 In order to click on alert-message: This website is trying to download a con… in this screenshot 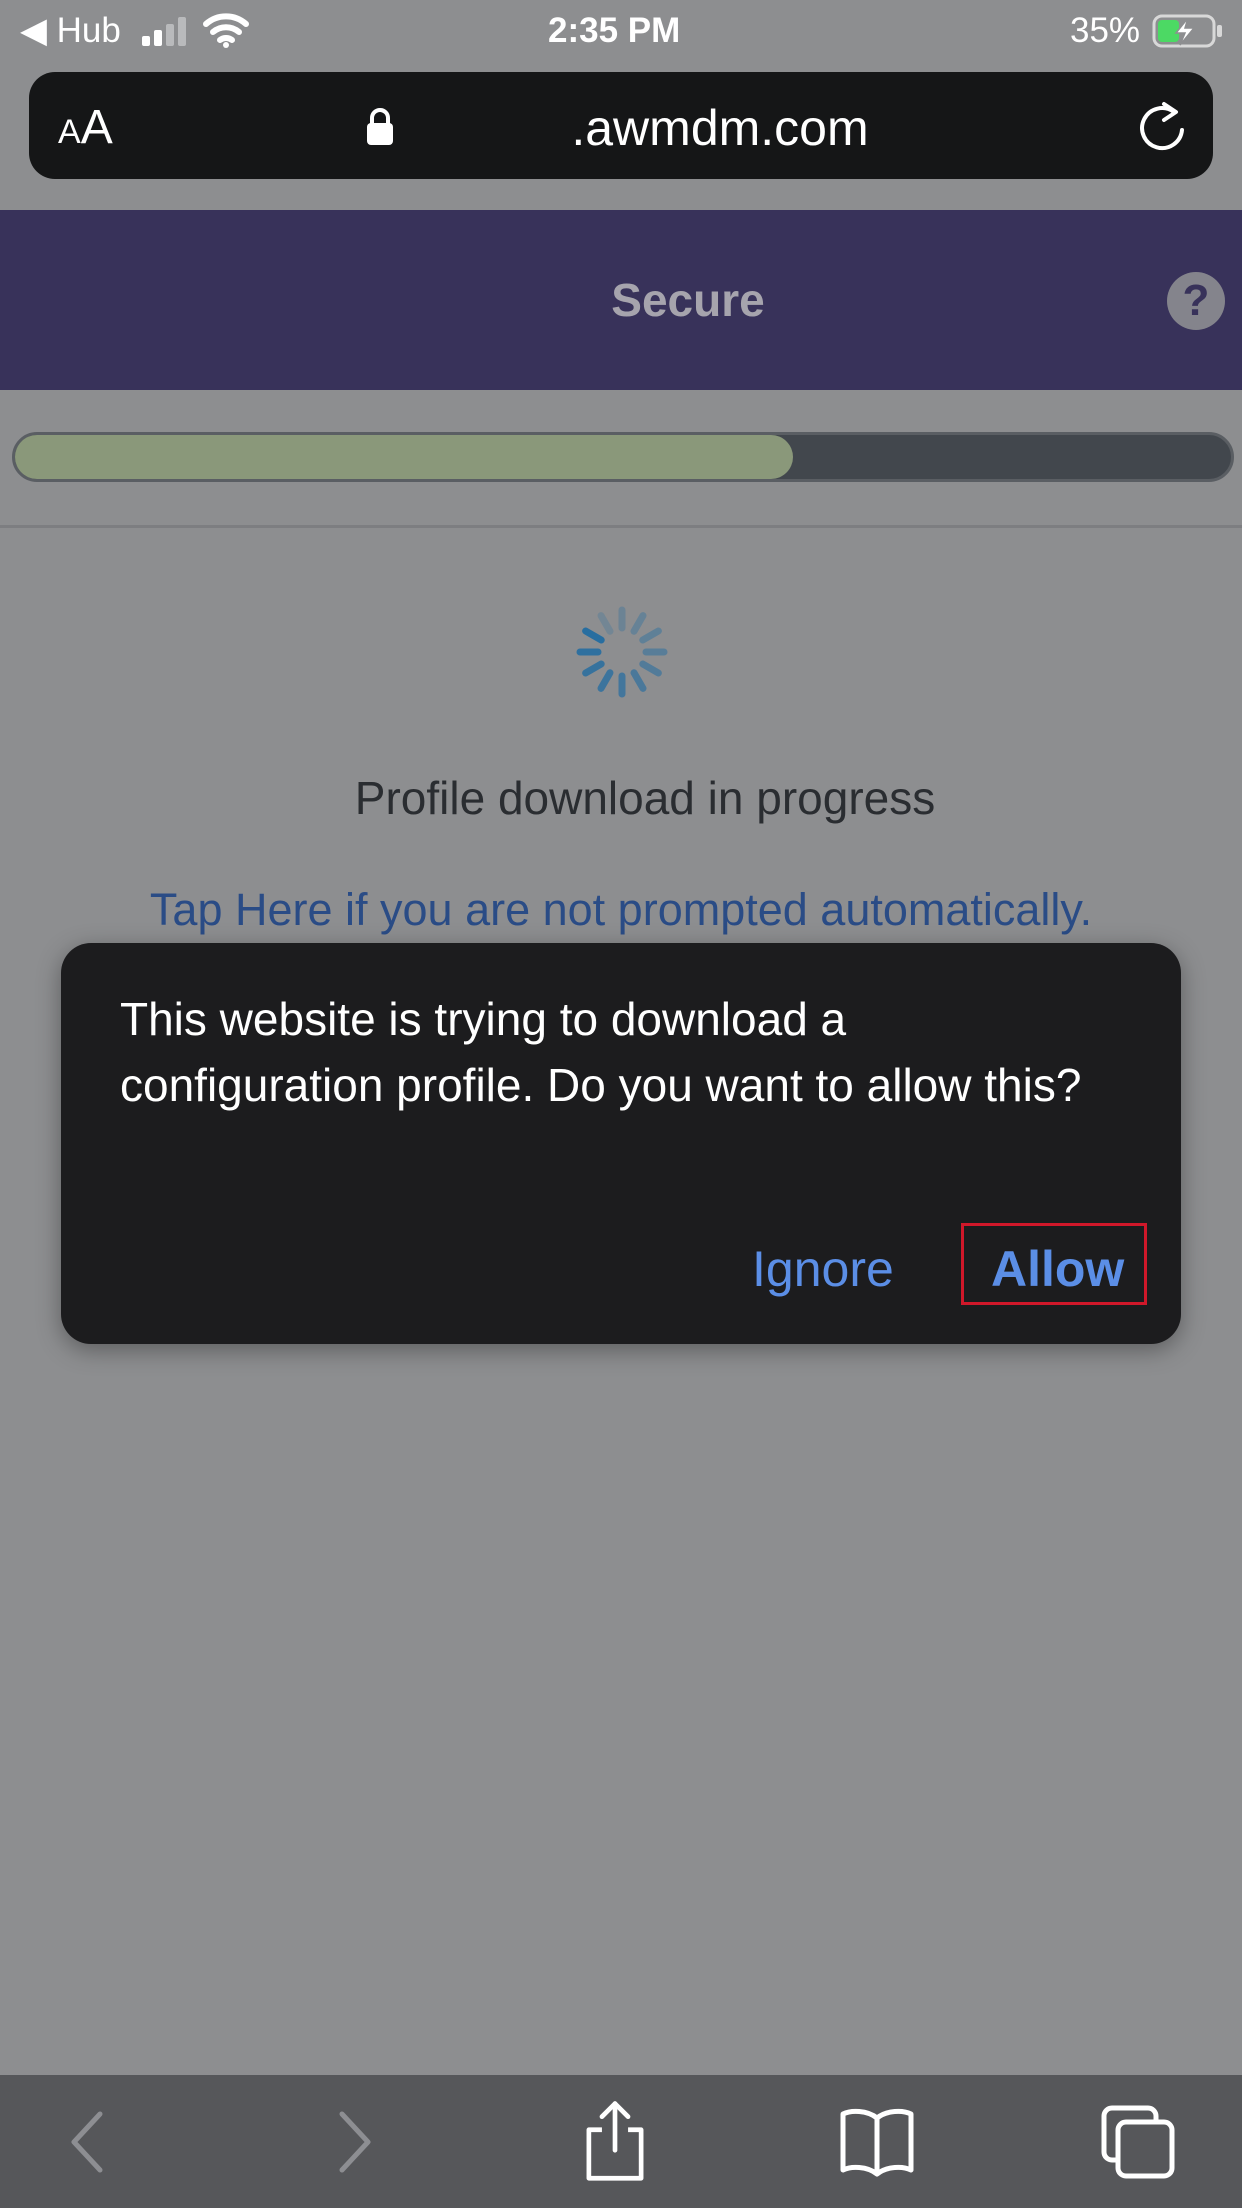, I will do `click(601, 1052)`.